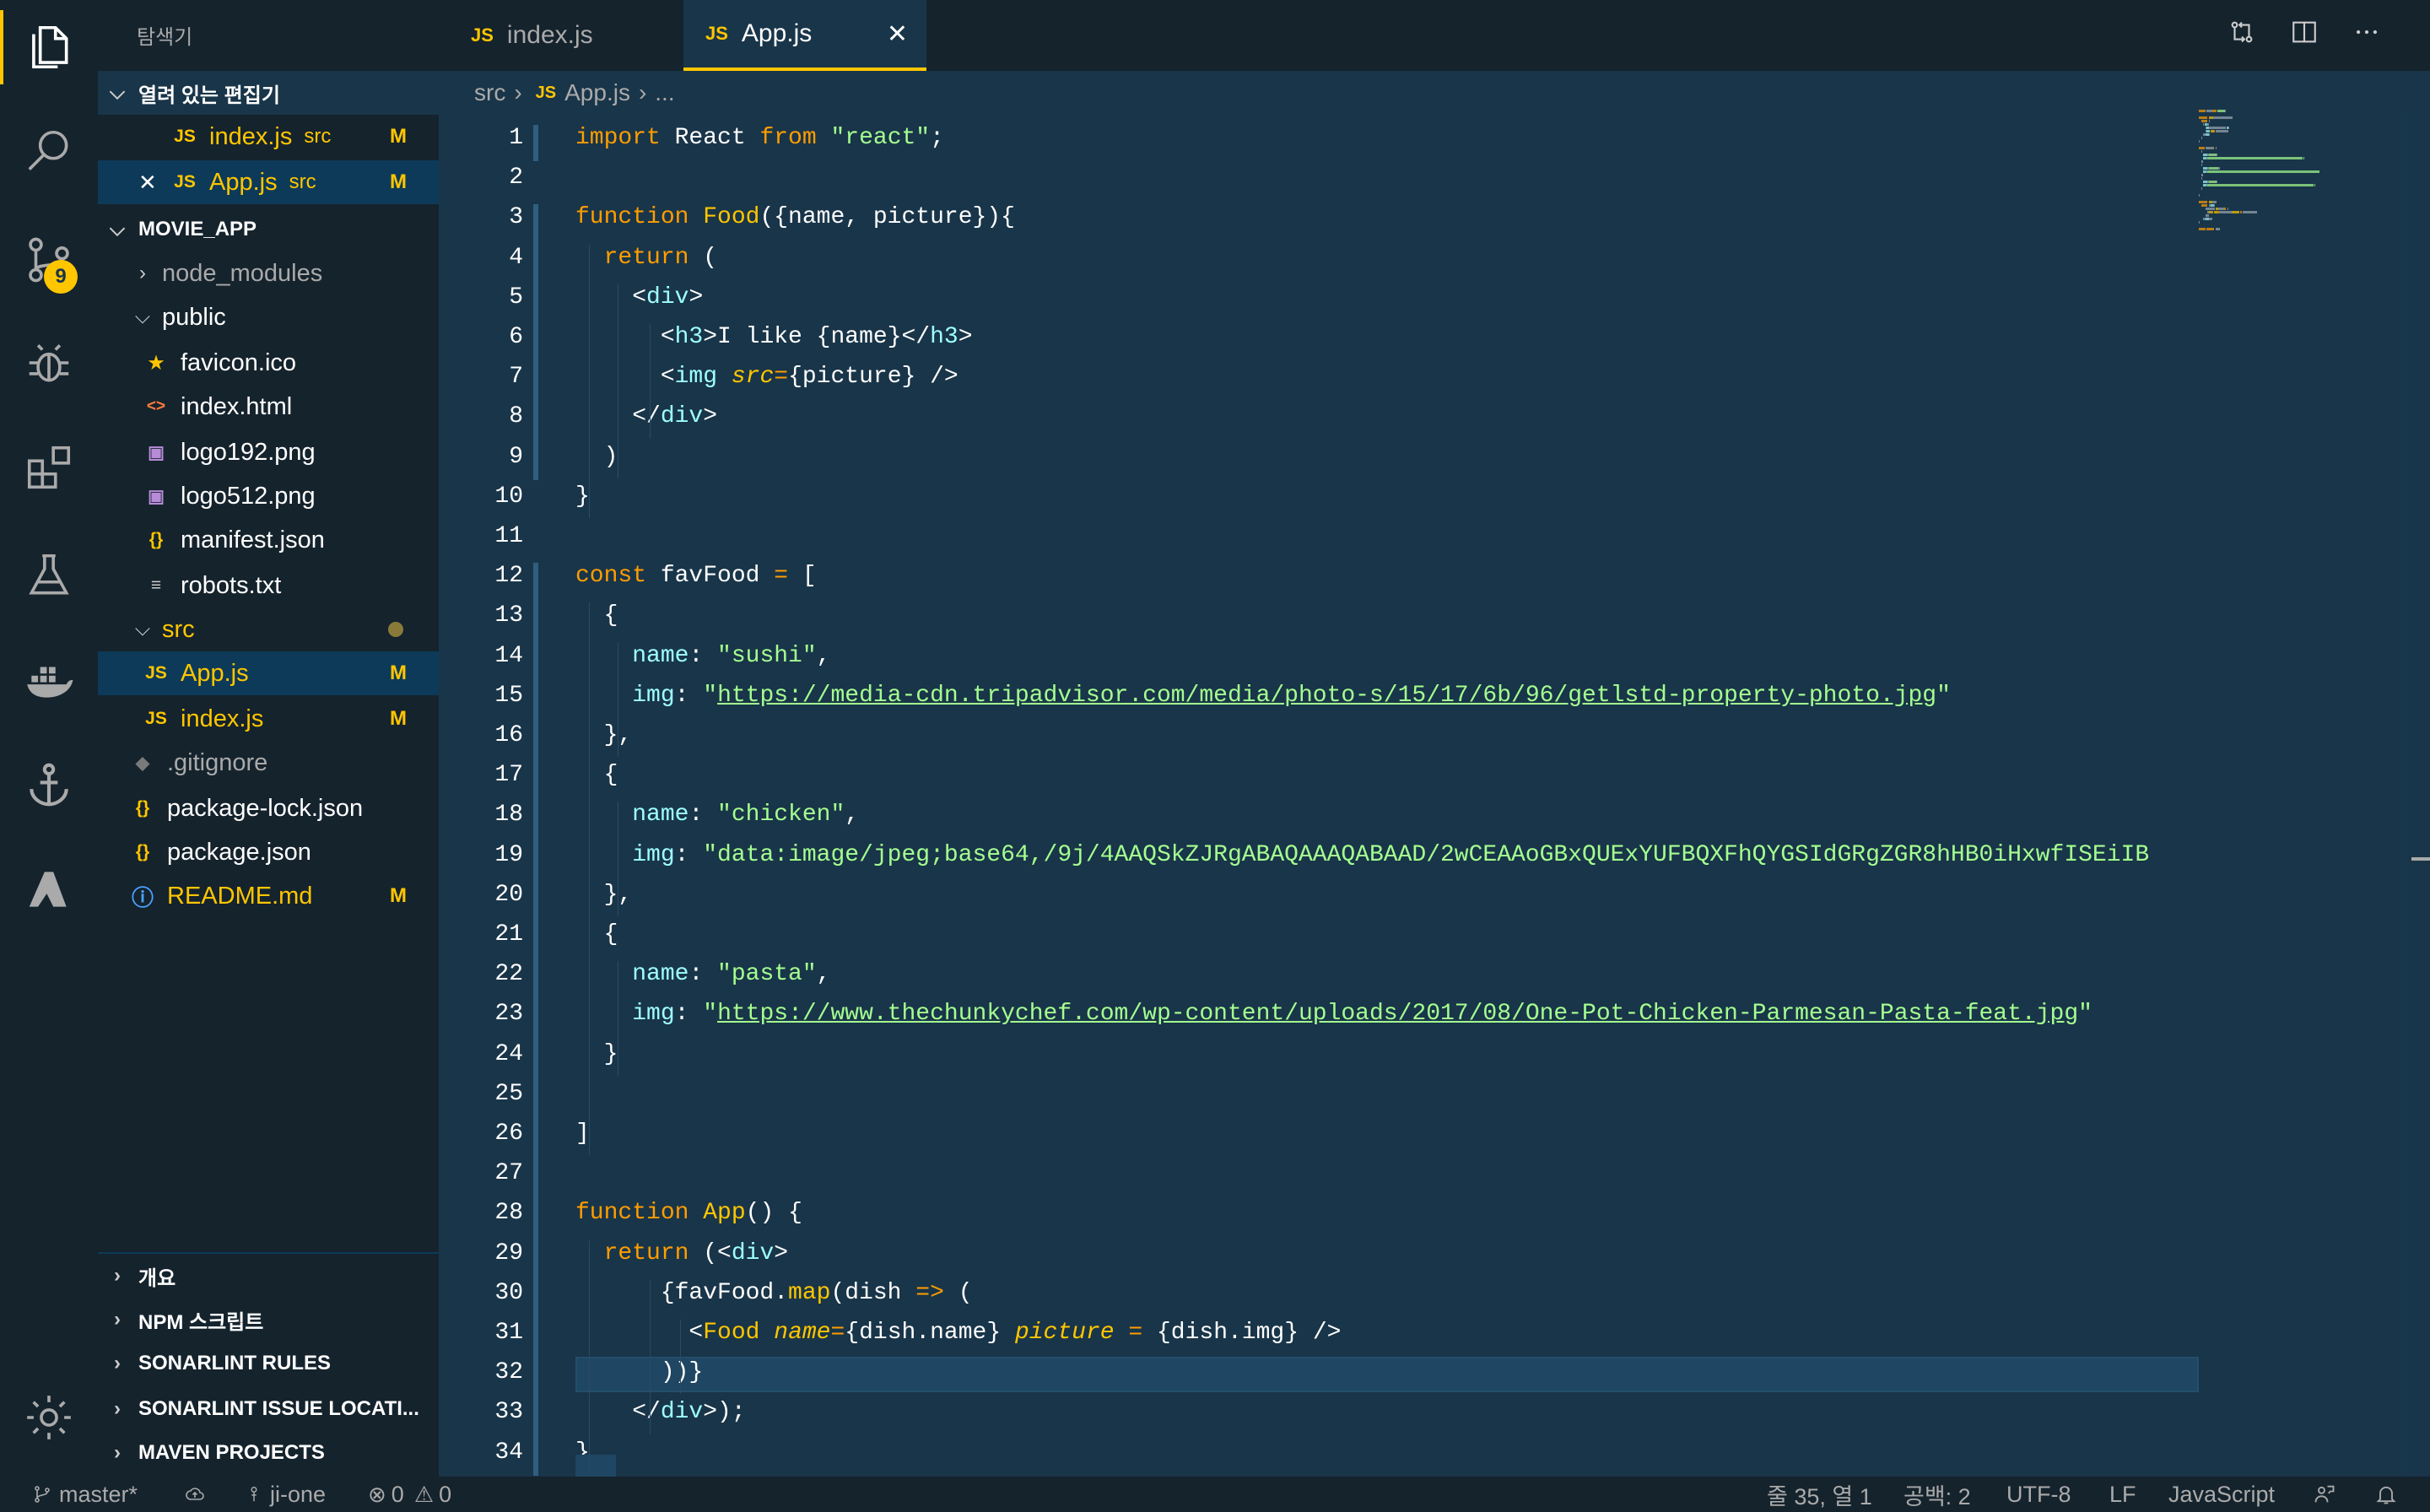 This screenshot has height=1512, width=2430. I want to click on git-status-badge: M, so click(398, 673).